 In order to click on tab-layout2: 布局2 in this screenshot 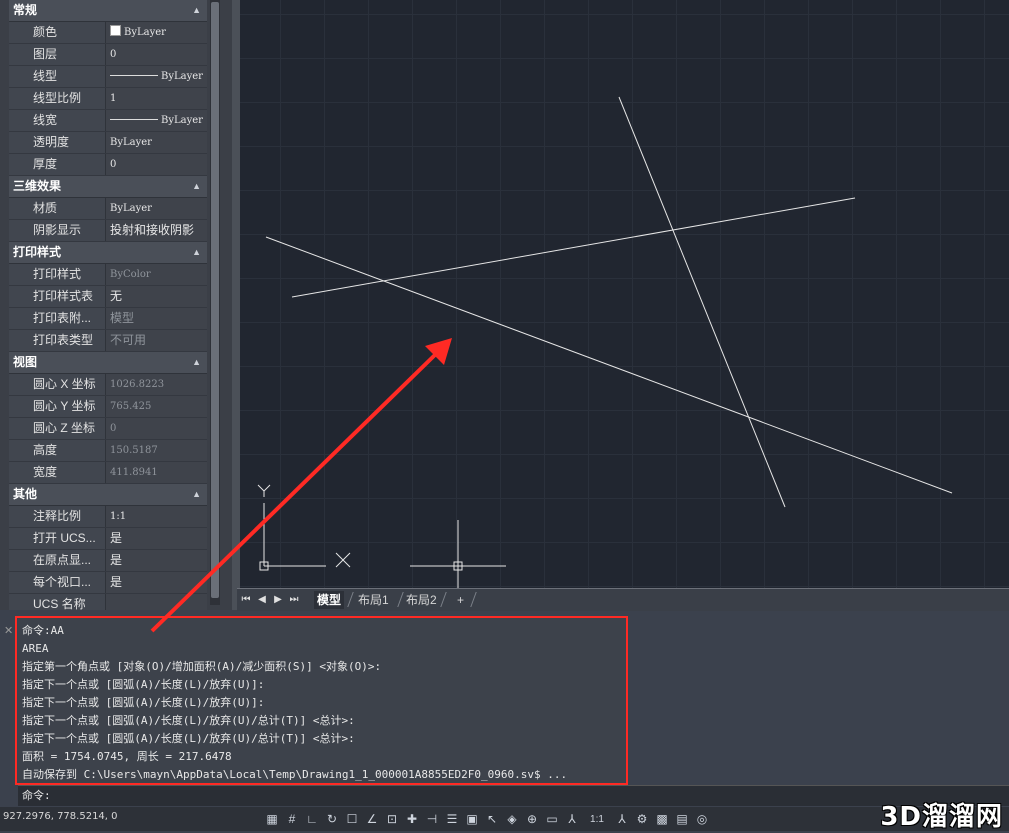, I will do `click(421, 600)`.